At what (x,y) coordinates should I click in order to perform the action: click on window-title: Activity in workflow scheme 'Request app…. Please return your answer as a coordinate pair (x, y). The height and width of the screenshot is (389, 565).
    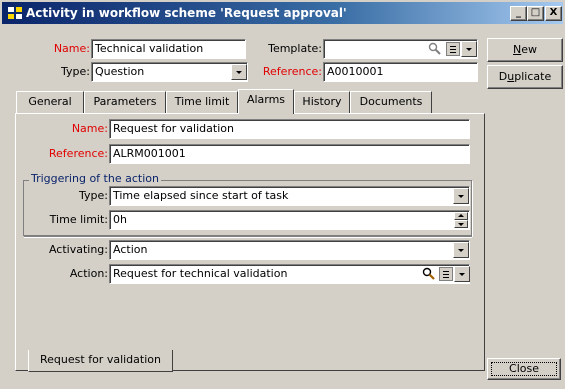
    Looking at the image, I should click on (186, 13).